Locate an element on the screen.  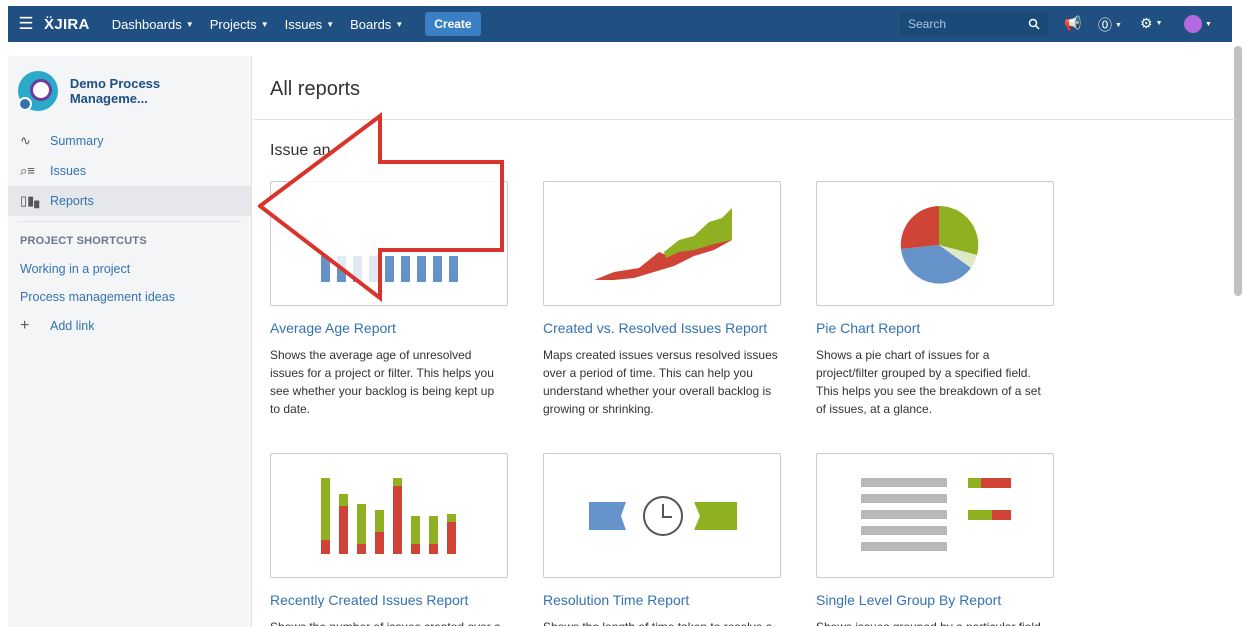
issues-icon: ⌕≡ is located at coordinates (27, 170).